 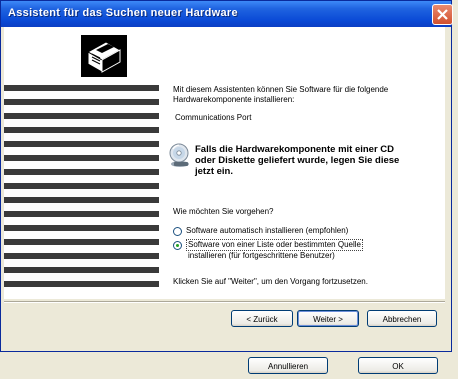 I want to click on close-button, so click(x=442, y=14).